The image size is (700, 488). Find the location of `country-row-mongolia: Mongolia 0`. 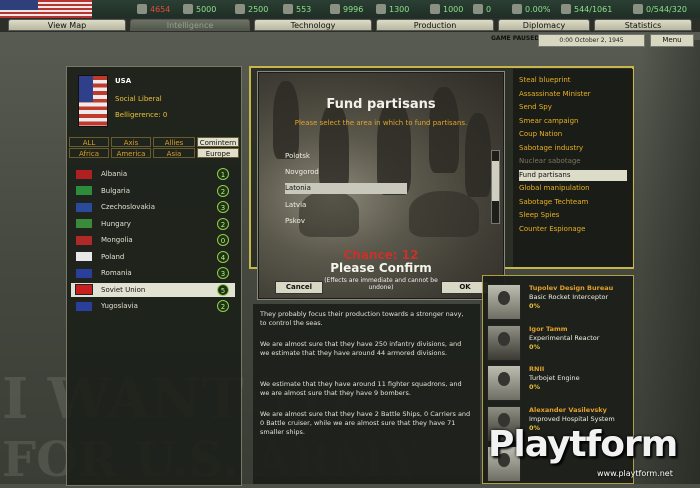

country-row-mongolia: Mongolia 0 is located at coordinates (153, 240).